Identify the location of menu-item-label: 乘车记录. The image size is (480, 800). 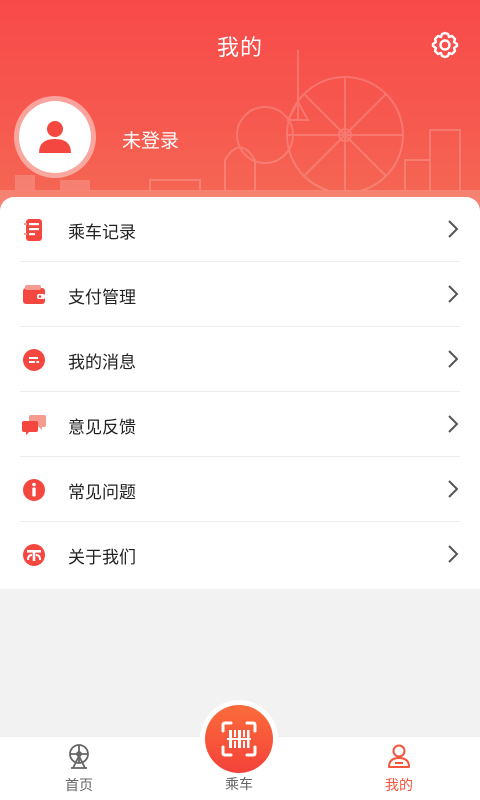
(102, 233).